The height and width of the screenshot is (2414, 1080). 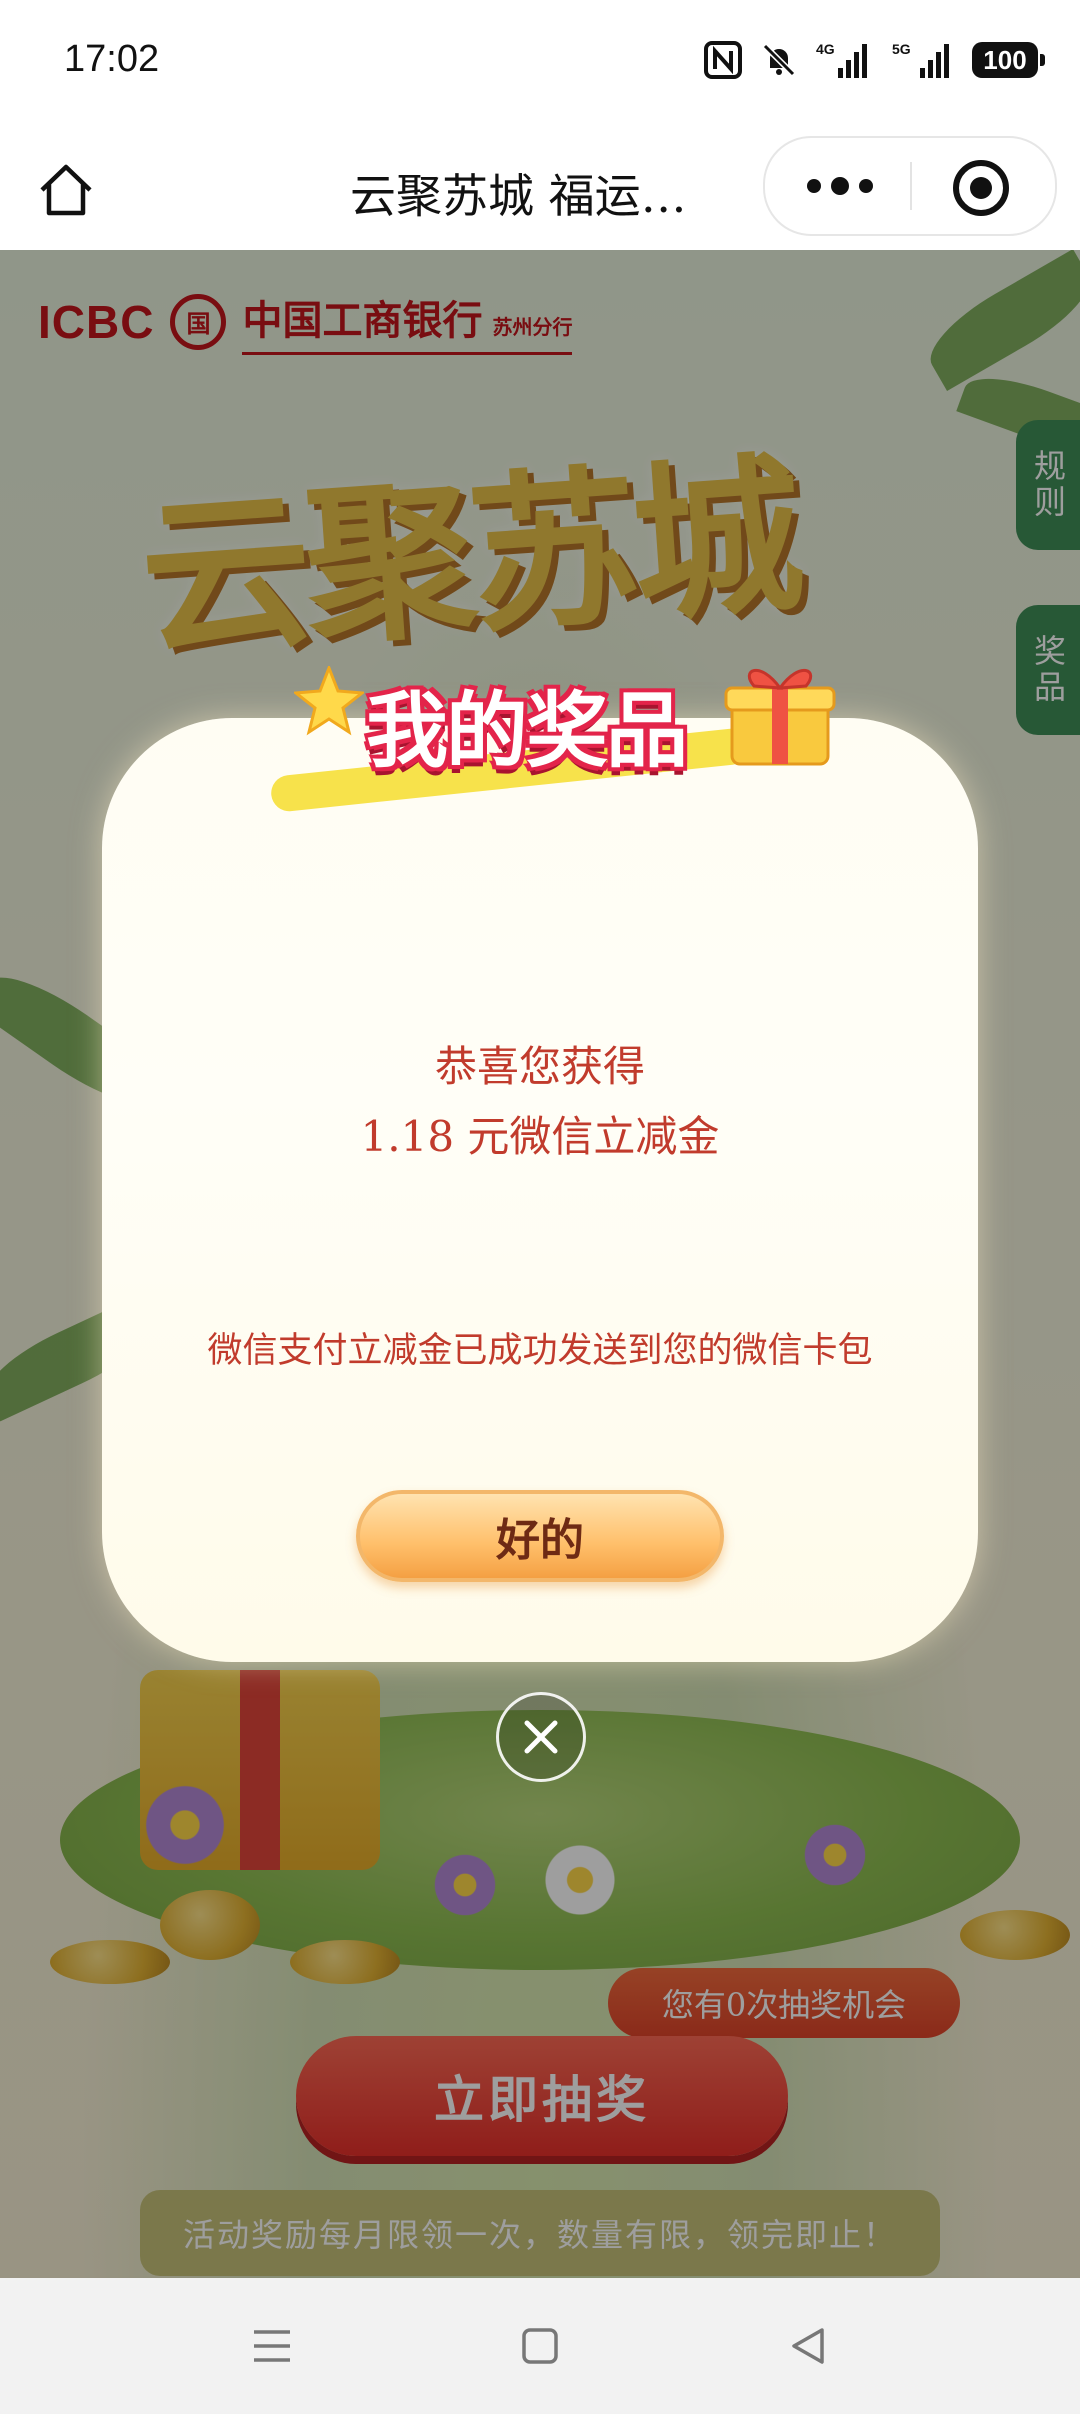 I want to click on congrats-line-1: 恭喜您获得, so click(x=539, y=1066).